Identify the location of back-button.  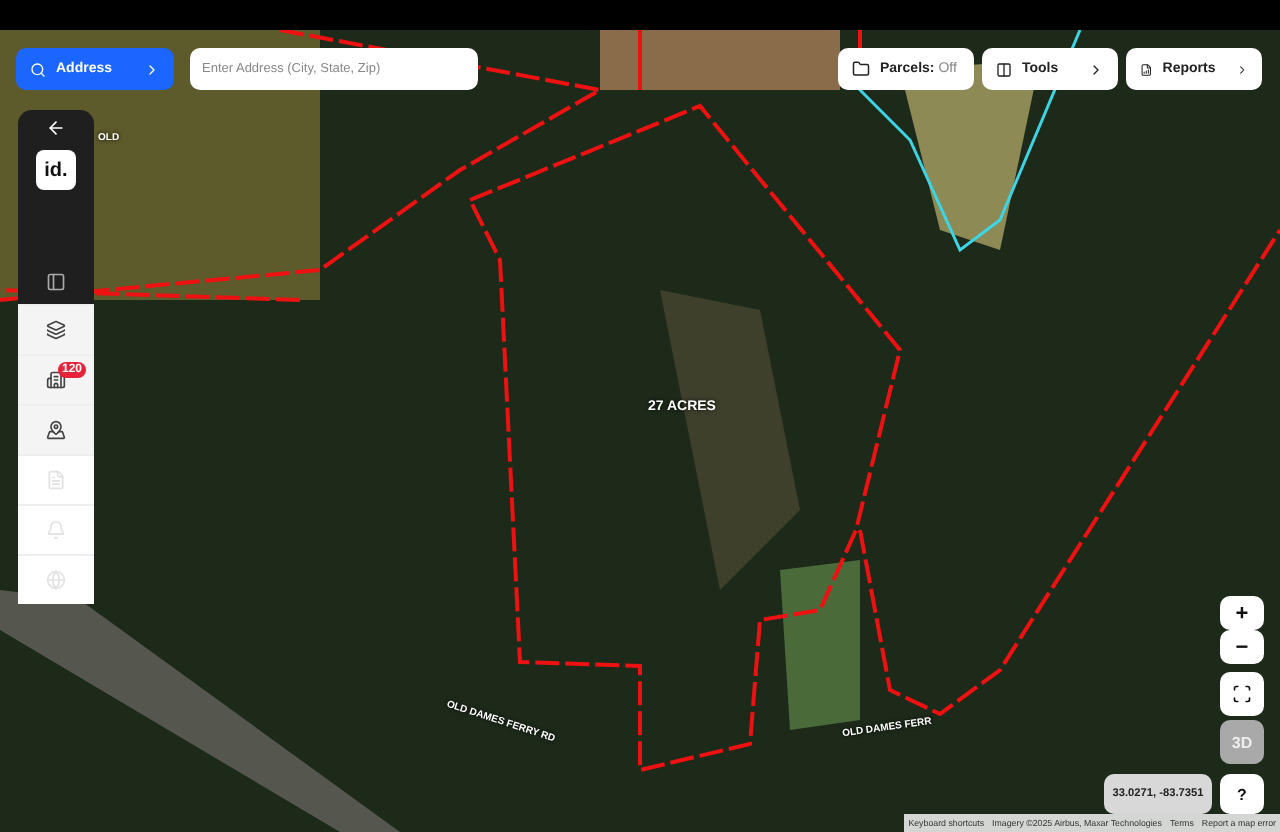
(56, 128).